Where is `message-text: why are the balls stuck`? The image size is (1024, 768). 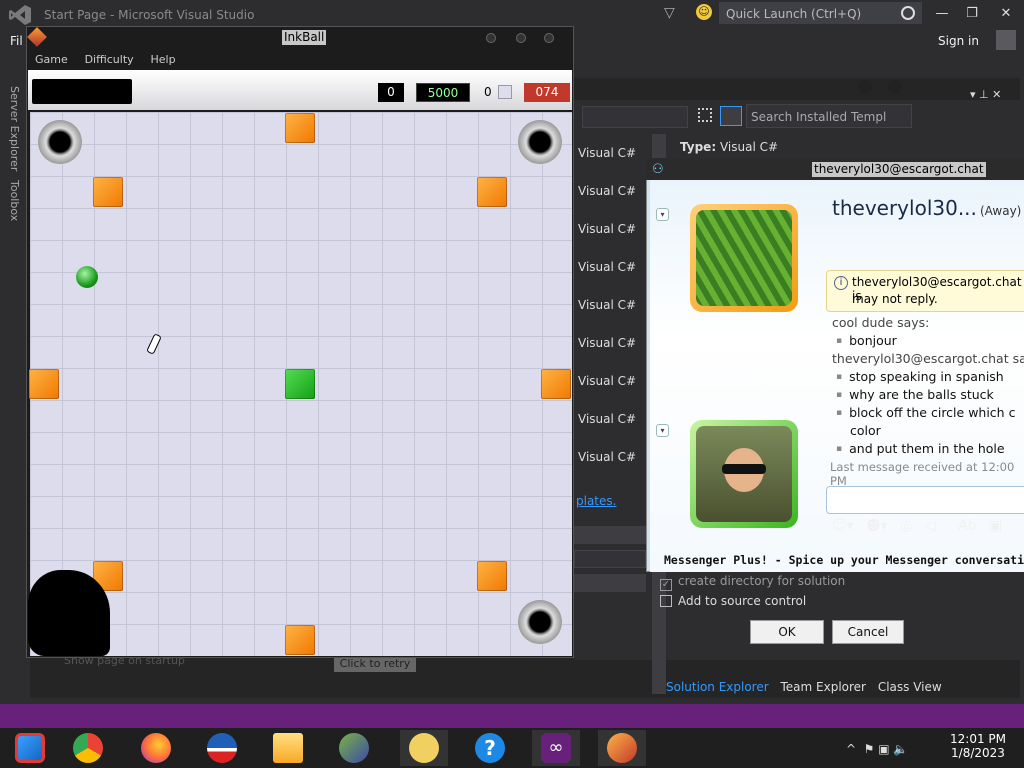
message-text: why are the balls stuck is located at coordinates (915, 394).